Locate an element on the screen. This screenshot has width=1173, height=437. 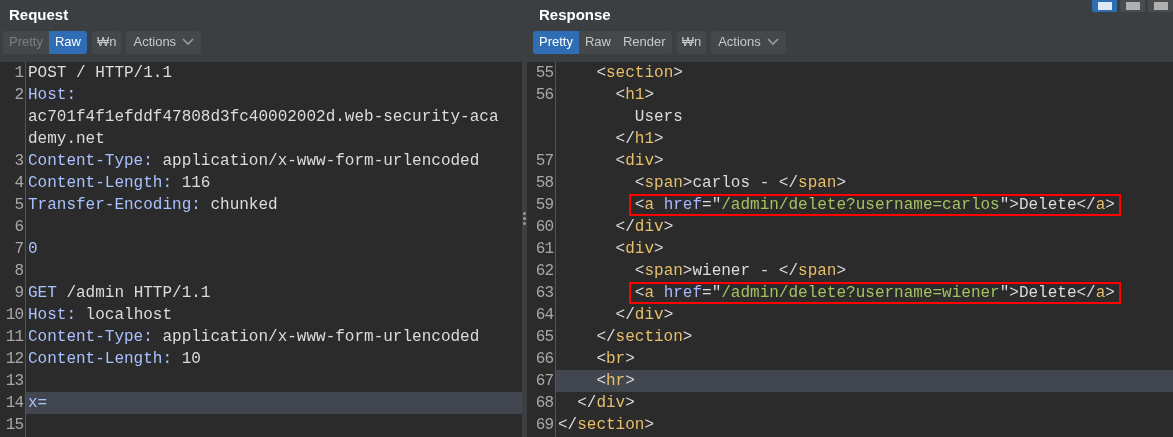
line-number: 66 is located at coordinates (544, 359).